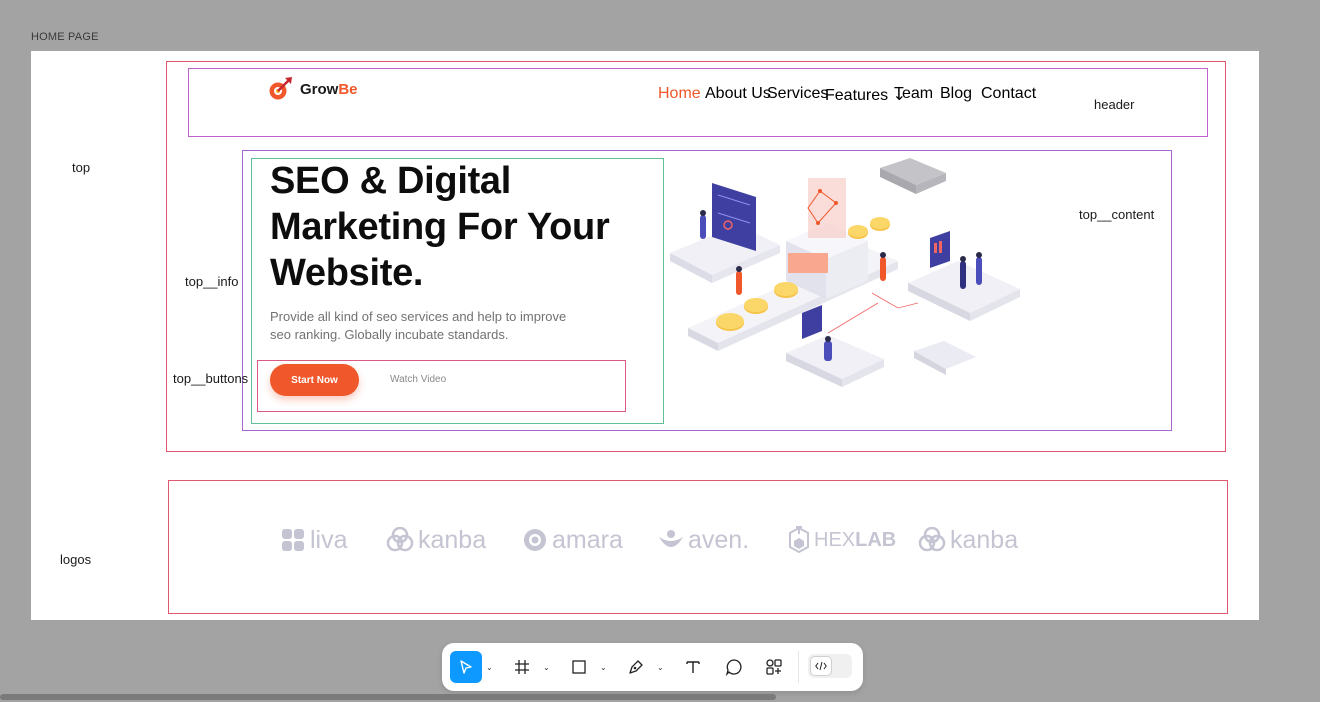 The height and width of the screenshot is (702, 1320). I want to click on rectangle-icon, so click(579, 667).